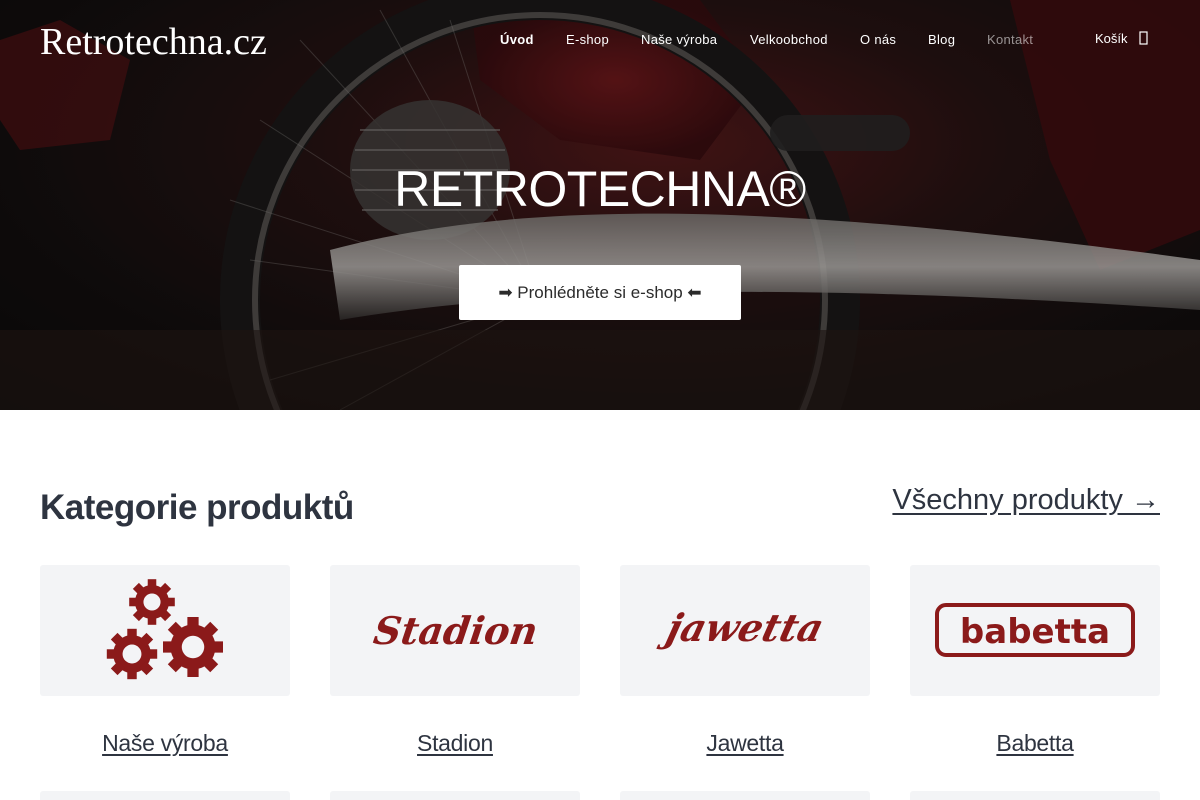 This screenshot has width=1200, height=800. I want to click on site-logo: Retrotechna.cz, so click(153, 42).